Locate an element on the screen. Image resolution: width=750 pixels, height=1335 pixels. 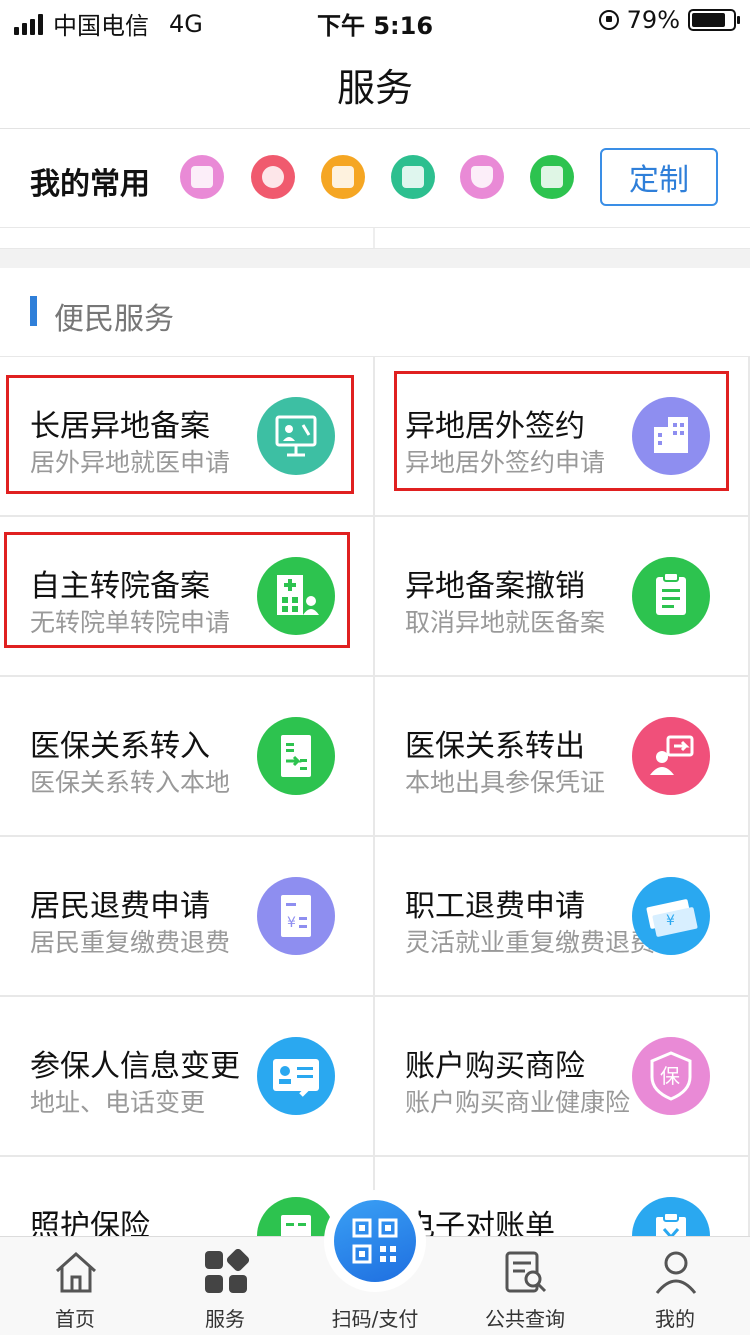
page-title: 服务 is located at coordinates (374, 87).